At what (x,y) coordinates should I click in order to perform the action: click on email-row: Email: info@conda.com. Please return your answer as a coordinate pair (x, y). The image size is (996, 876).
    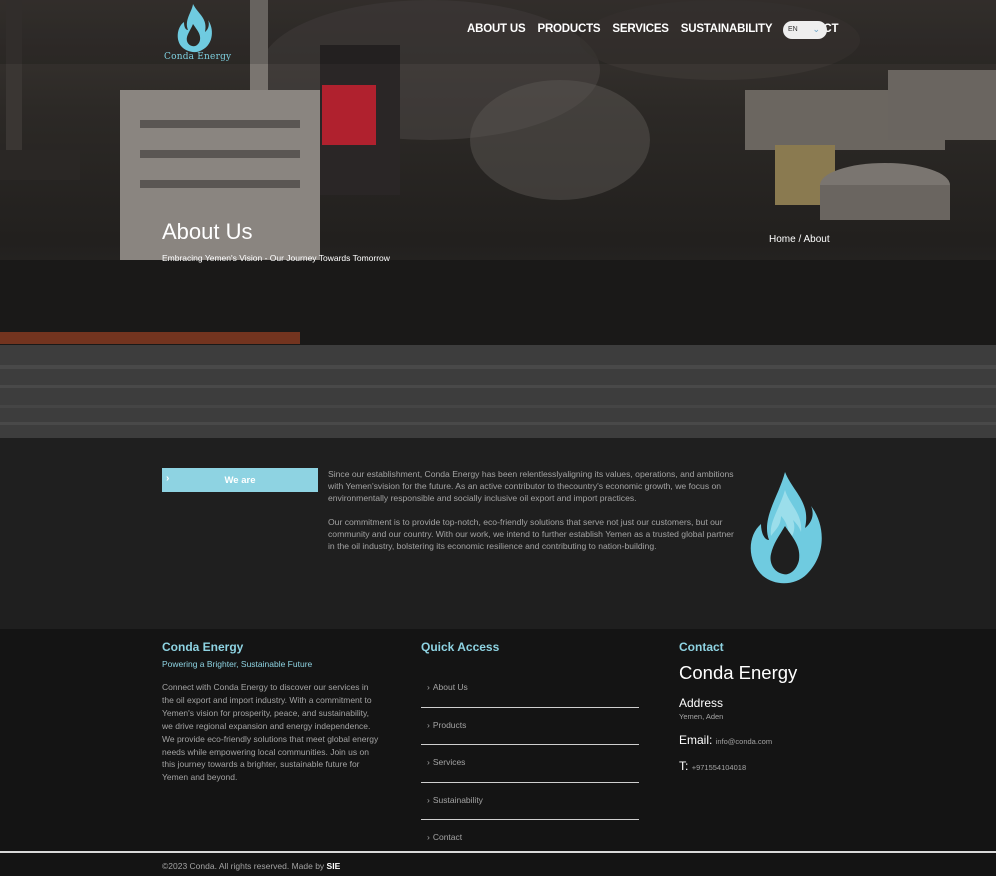
    Looking at the image, I should click on (779, 740).